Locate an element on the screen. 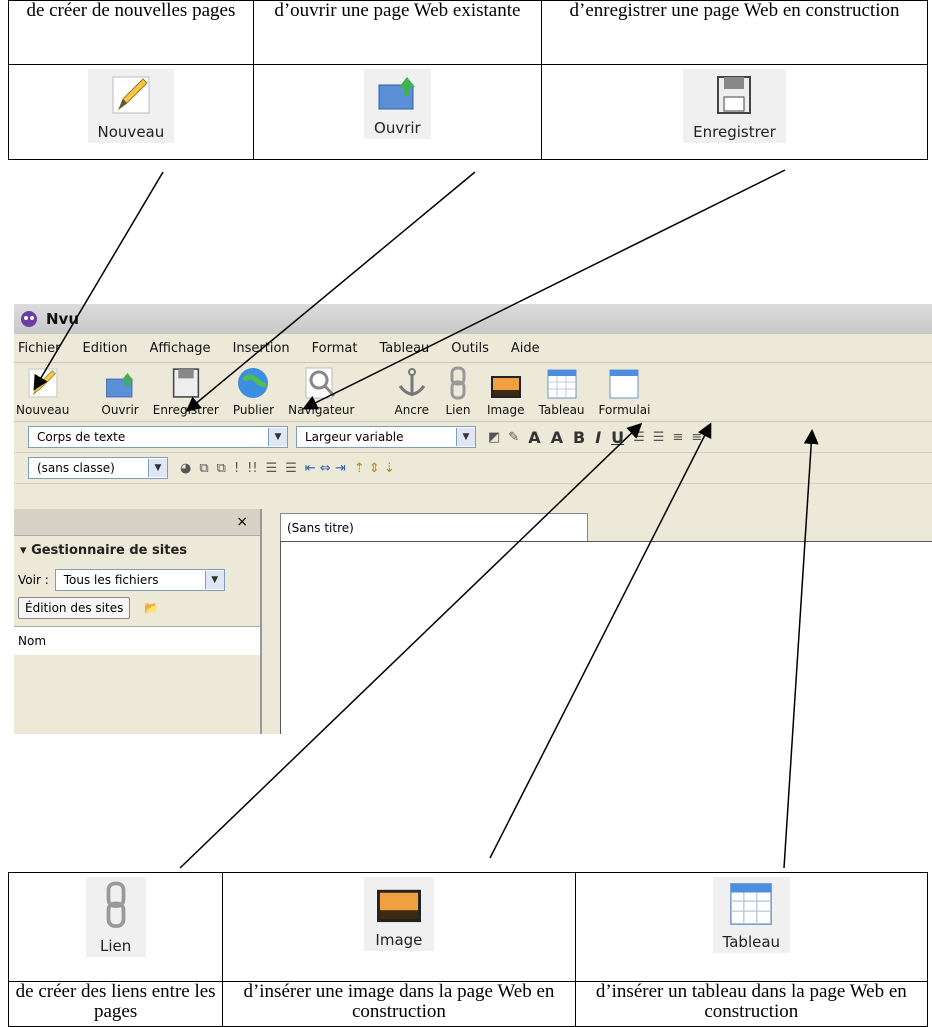  double-important-icon: !! is located at coordinates (252, 468).